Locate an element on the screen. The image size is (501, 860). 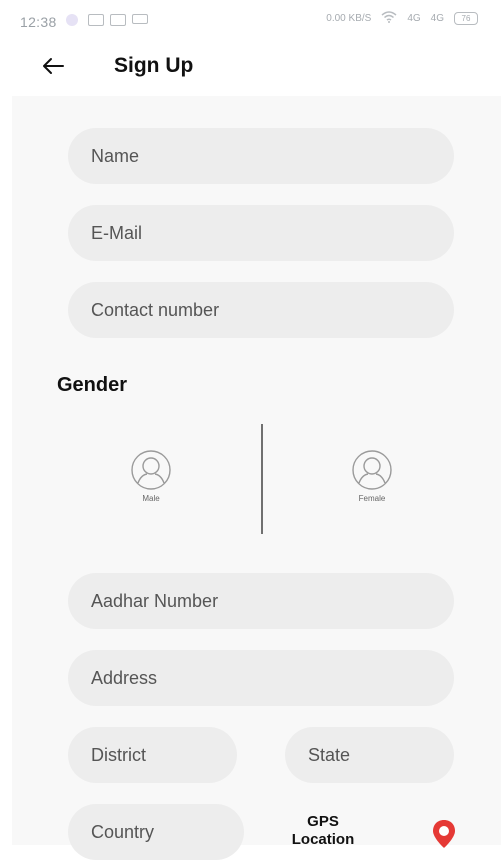
aadhar-number-field is located at coordinates (261, 601).